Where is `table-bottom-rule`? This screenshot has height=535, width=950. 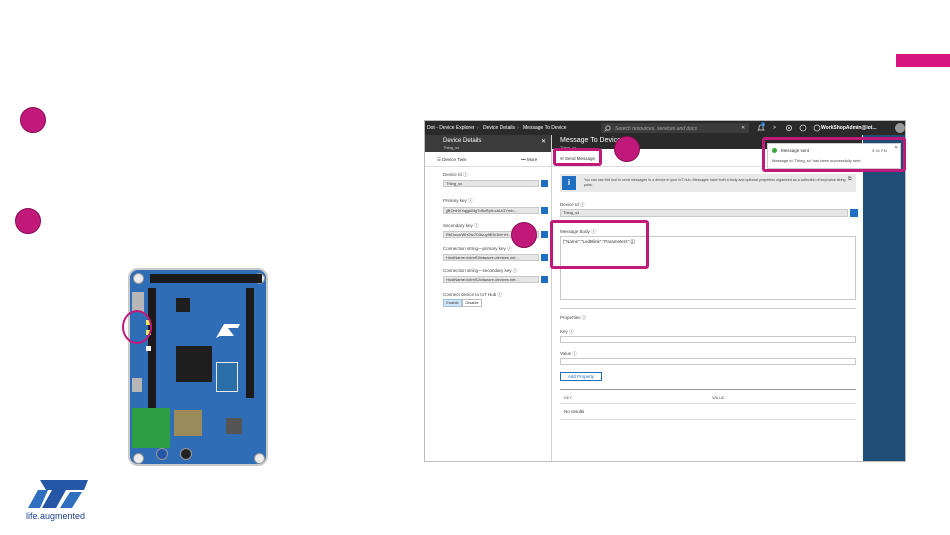 table-bottom-rule is located at coordinates (708, 419).